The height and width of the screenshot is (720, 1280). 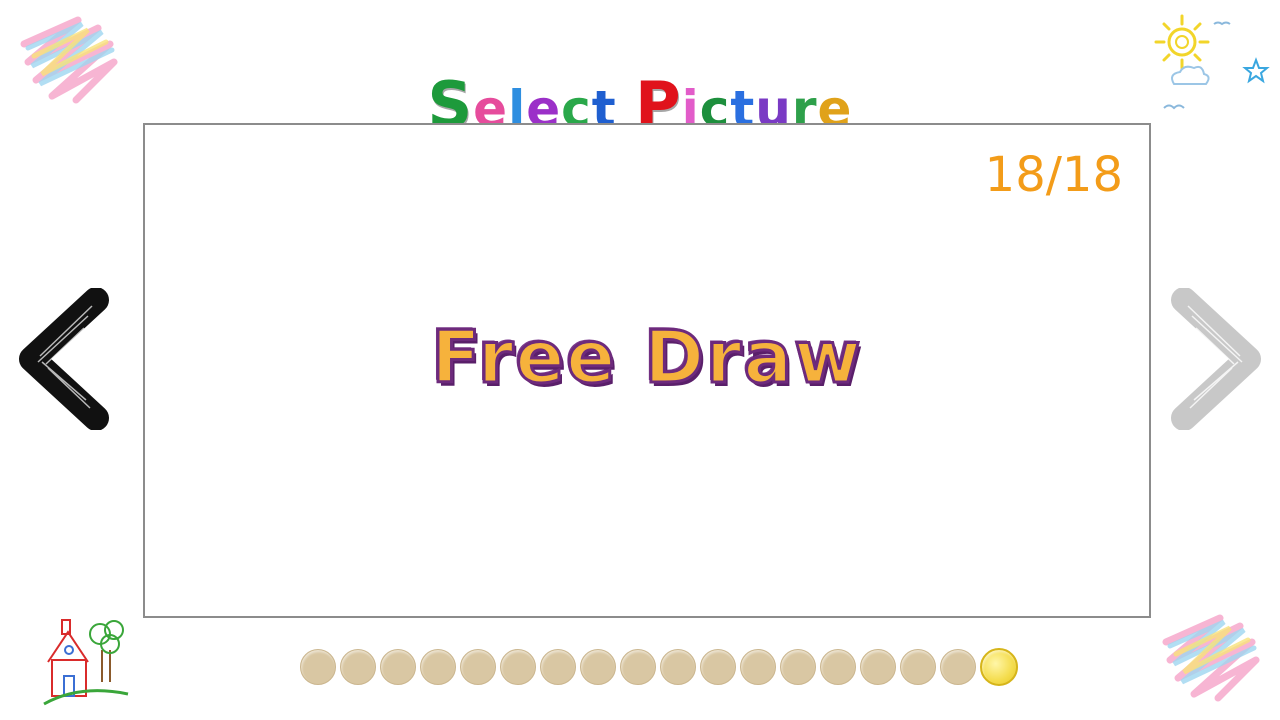 What do you see at coordinates (1053, 175) in the screenshot?
I see `picture-counter: 18/18` at bounding box center [1053, 175].